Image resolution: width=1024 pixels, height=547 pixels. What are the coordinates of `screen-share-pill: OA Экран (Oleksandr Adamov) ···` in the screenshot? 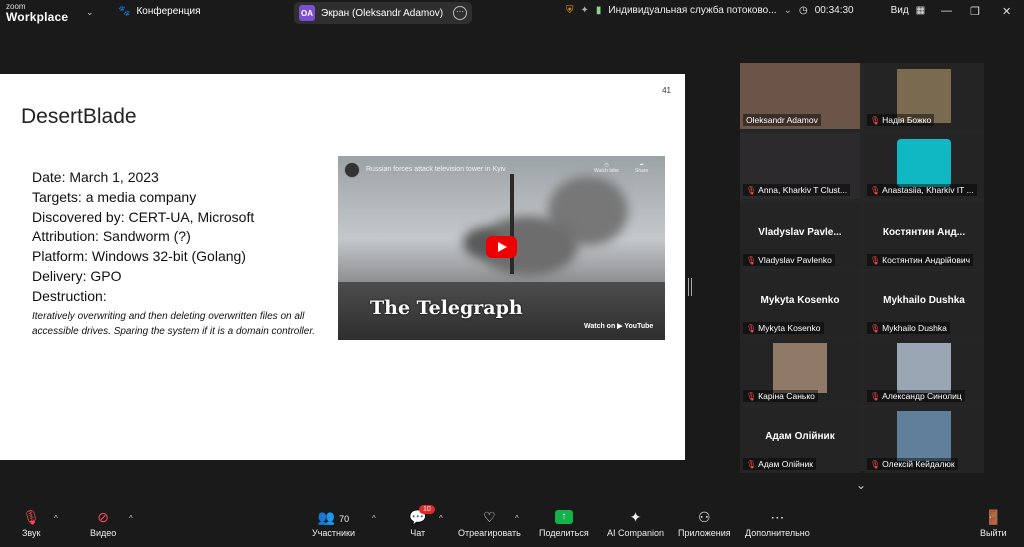 It's located at (383, 13).